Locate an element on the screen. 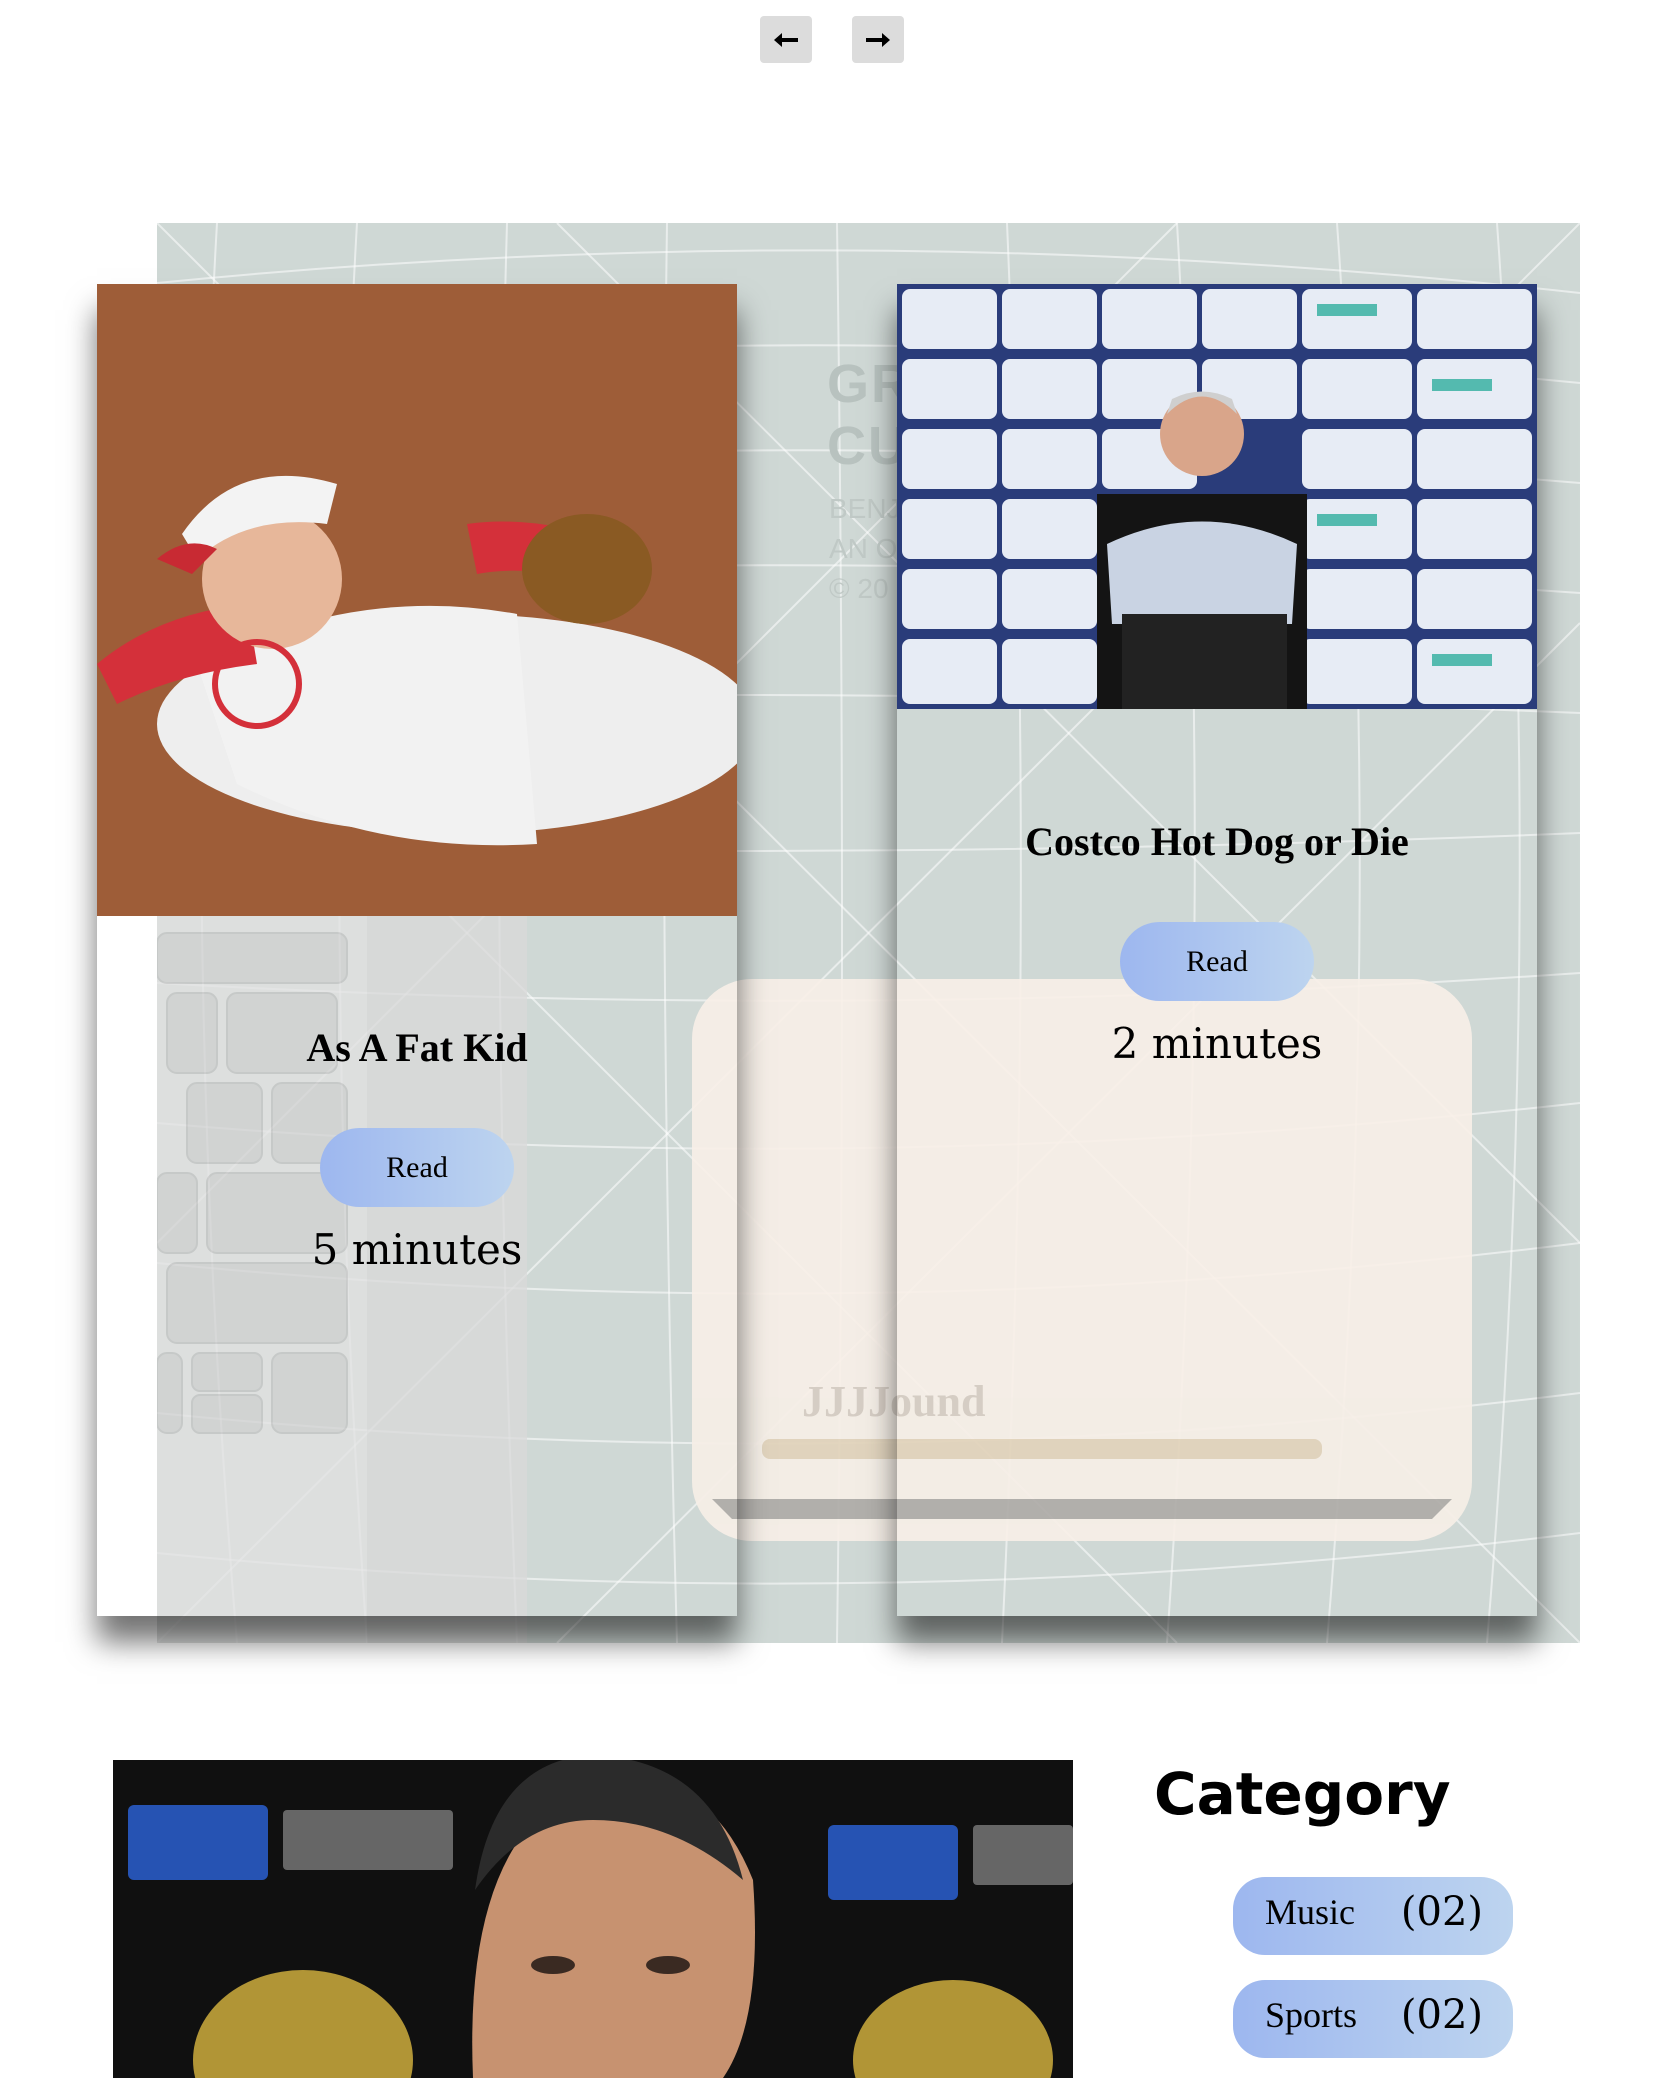 The width and height of the screenshot is (1675, 2078). baseball-kid-image is located at coordinates (417, 600).